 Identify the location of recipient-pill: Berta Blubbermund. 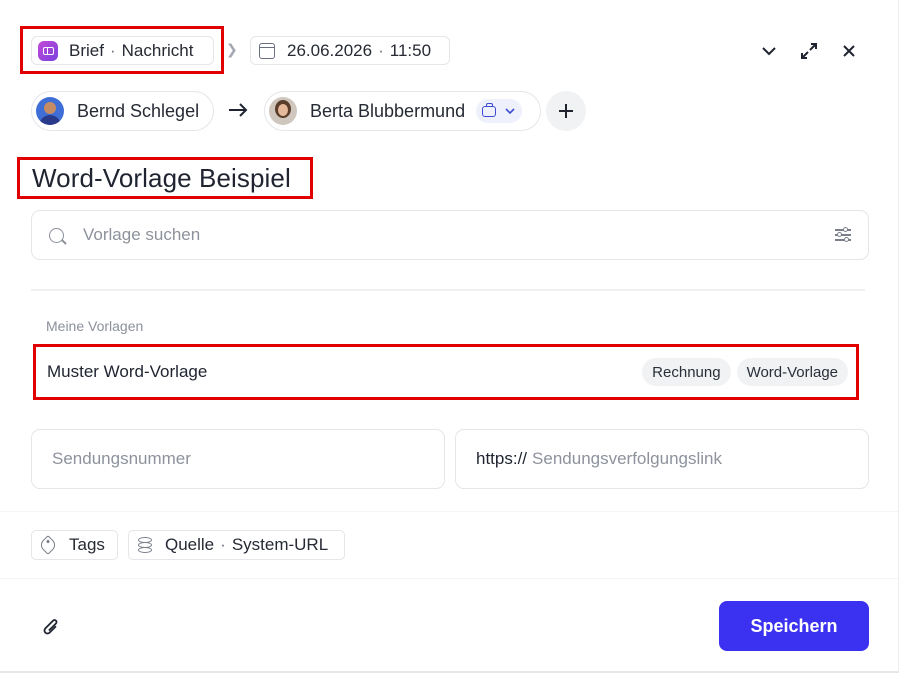
(402, 111).